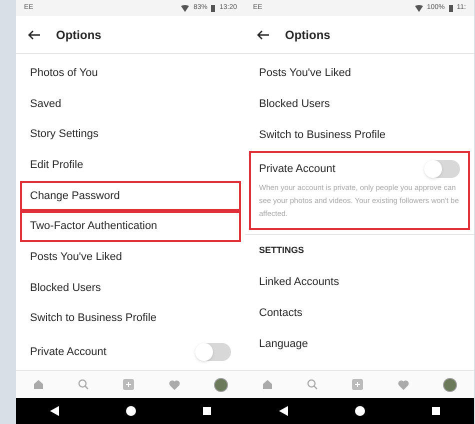 The width and height of the screenshot is (475, 424). Describe the element at coordinates (359, 313) in the screenshot. I see `menu-item: Contacts` at that location.